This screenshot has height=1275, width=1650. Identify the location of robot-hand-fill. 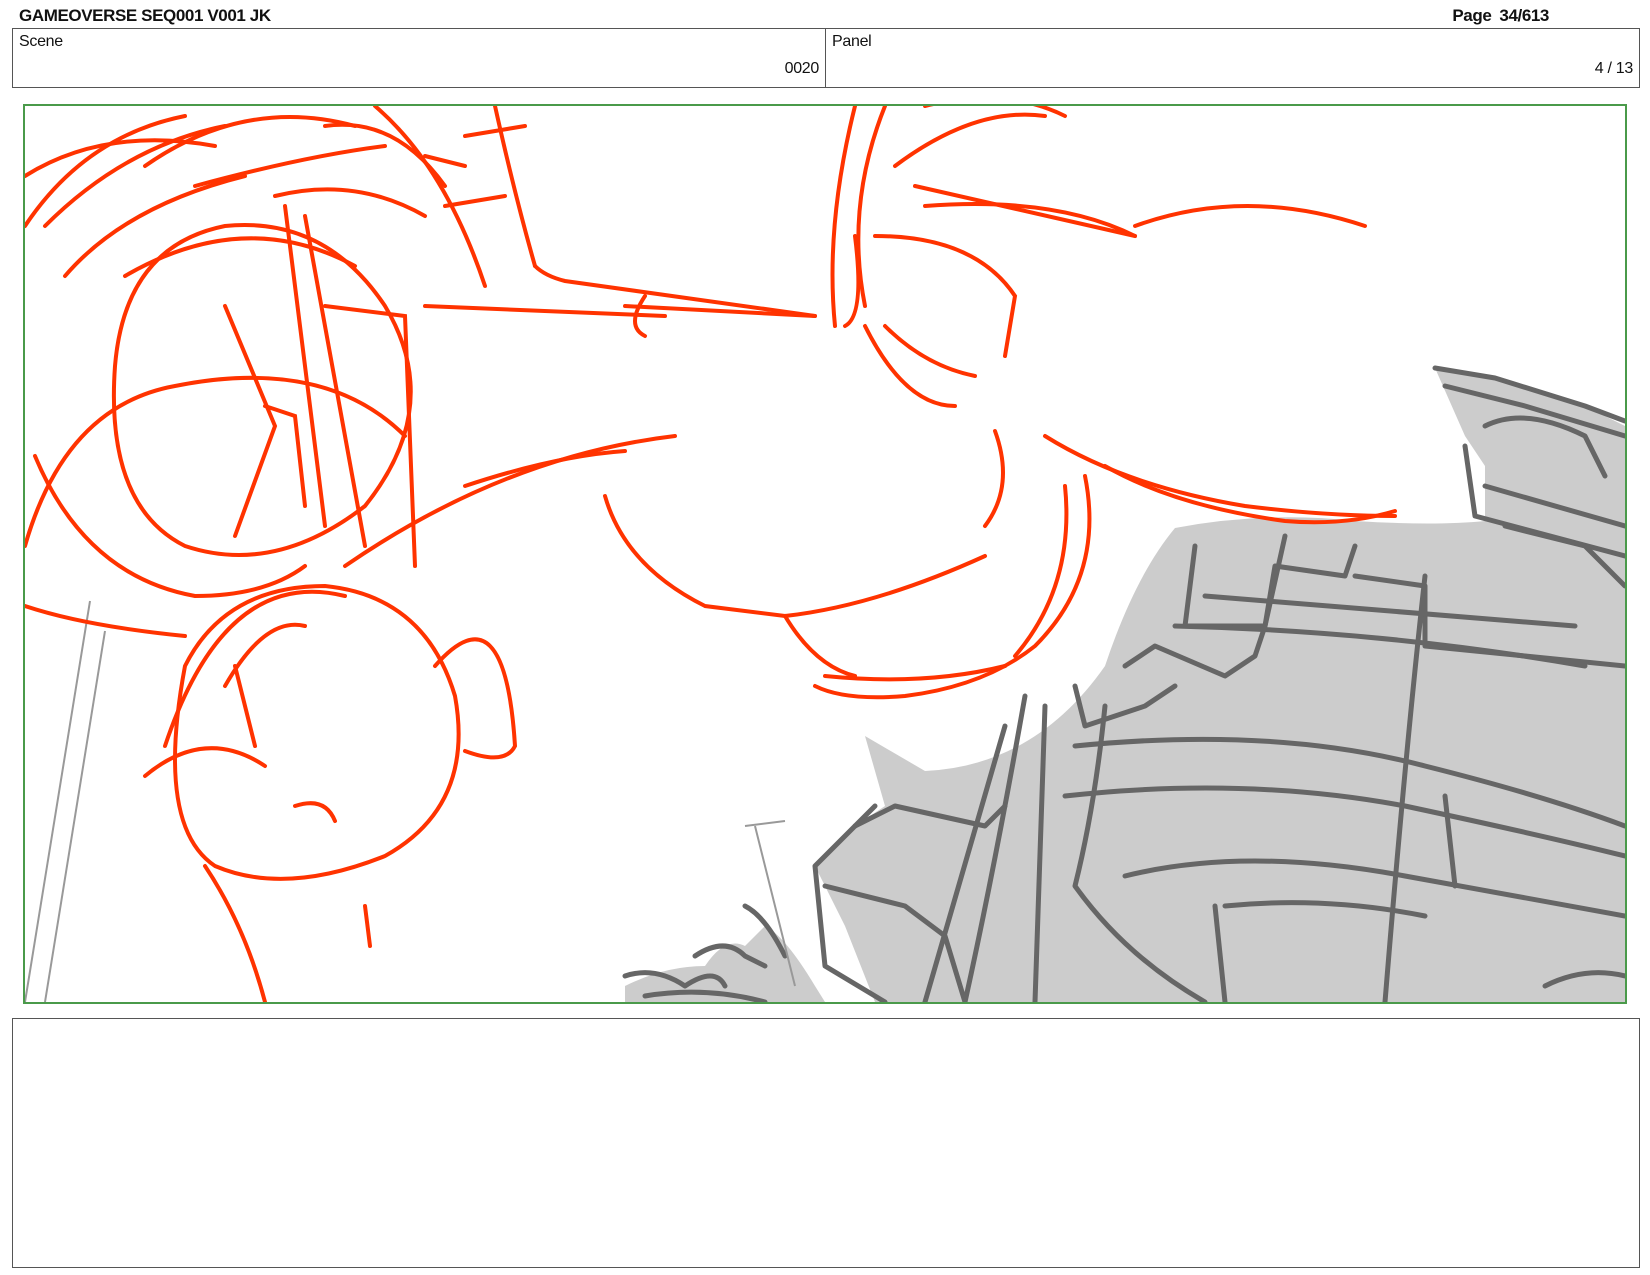
(725, 964).